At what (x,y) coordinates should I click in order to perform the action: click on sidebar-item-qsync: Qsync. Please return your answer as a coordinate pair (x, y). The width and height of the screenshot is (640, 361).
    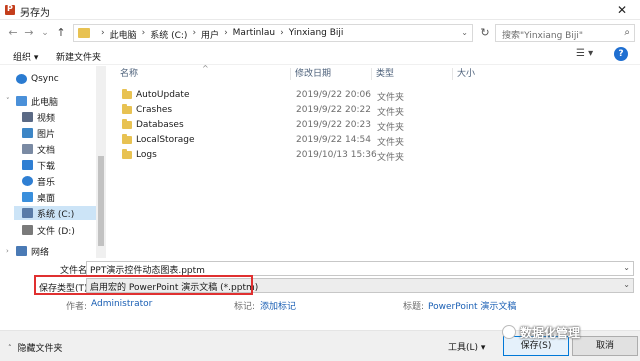
    Looking at the image, I should click on (37, 79).